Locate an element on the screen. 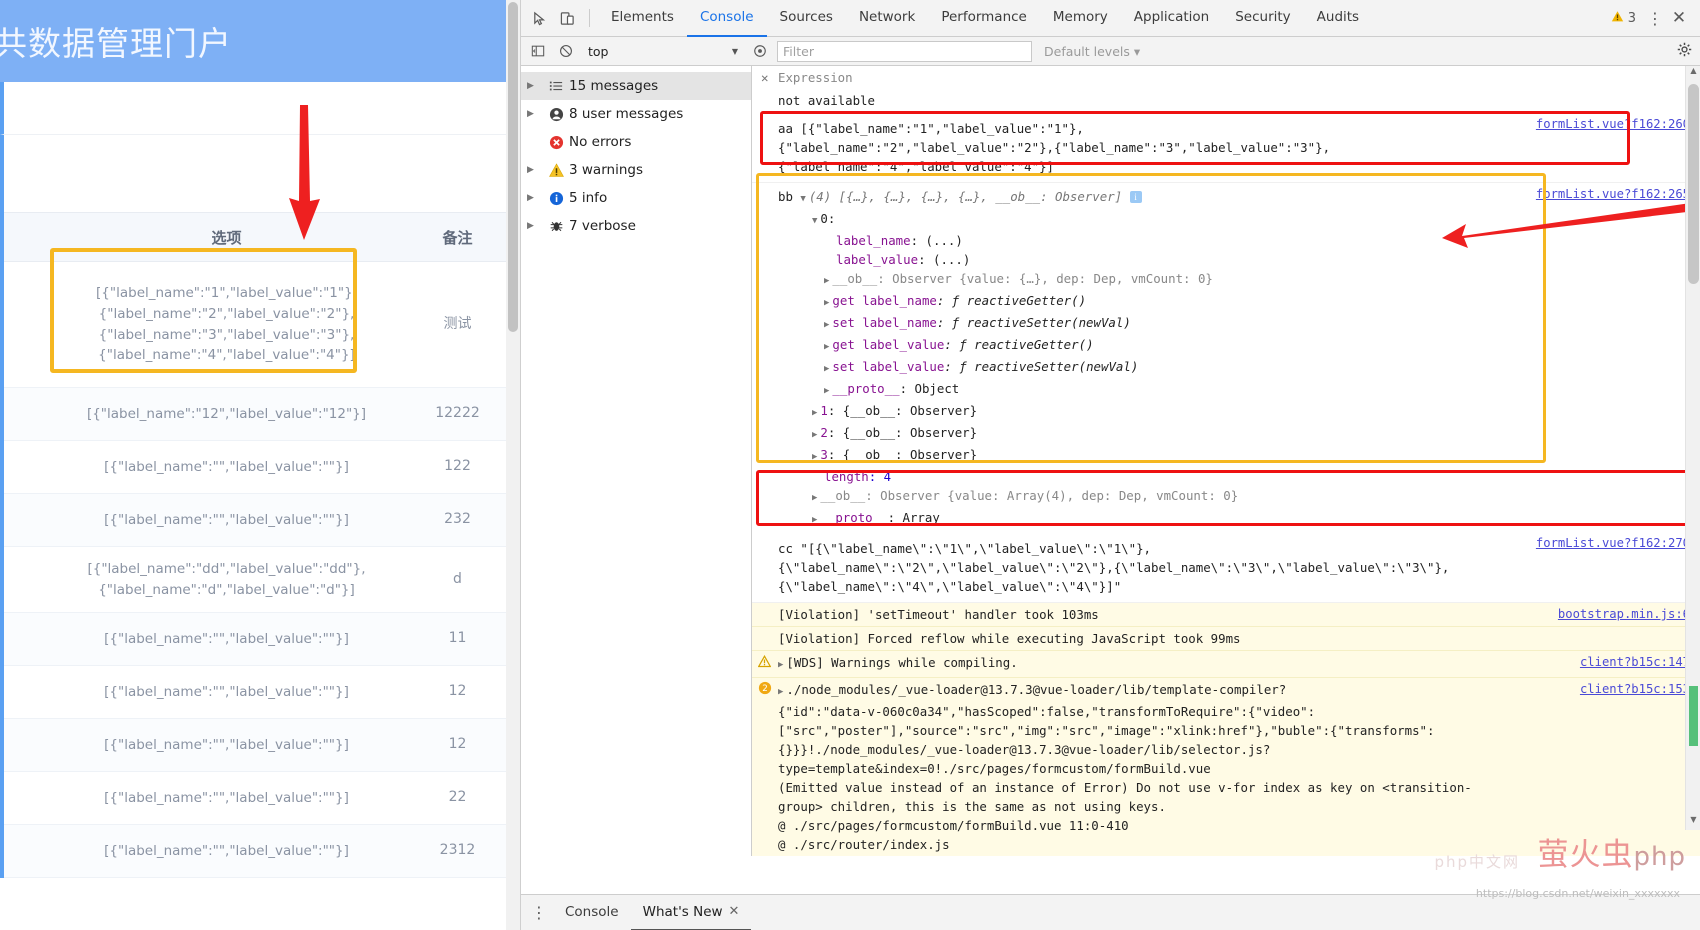  drawer-tab-whats-new: What's New ✕ is located at coordinates (691, 912).